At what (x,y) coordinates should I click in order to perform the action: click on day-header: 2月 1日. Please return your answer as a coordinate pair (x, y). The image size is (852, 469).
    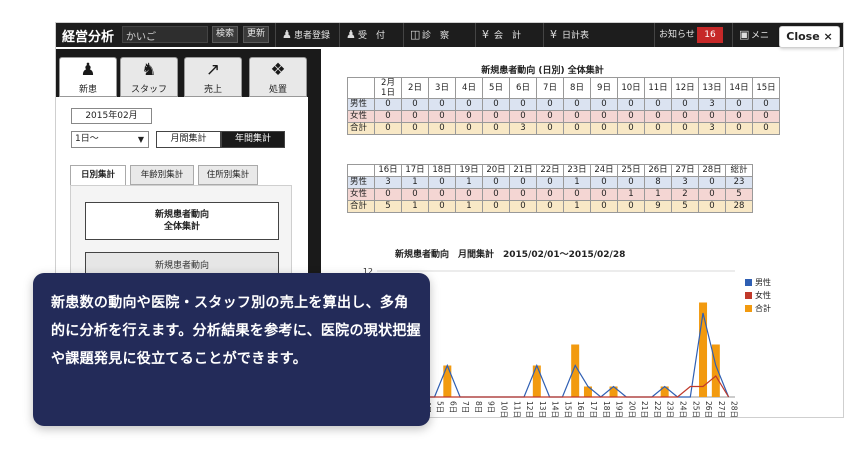
    Looking at the image, I should click on (388, 88).